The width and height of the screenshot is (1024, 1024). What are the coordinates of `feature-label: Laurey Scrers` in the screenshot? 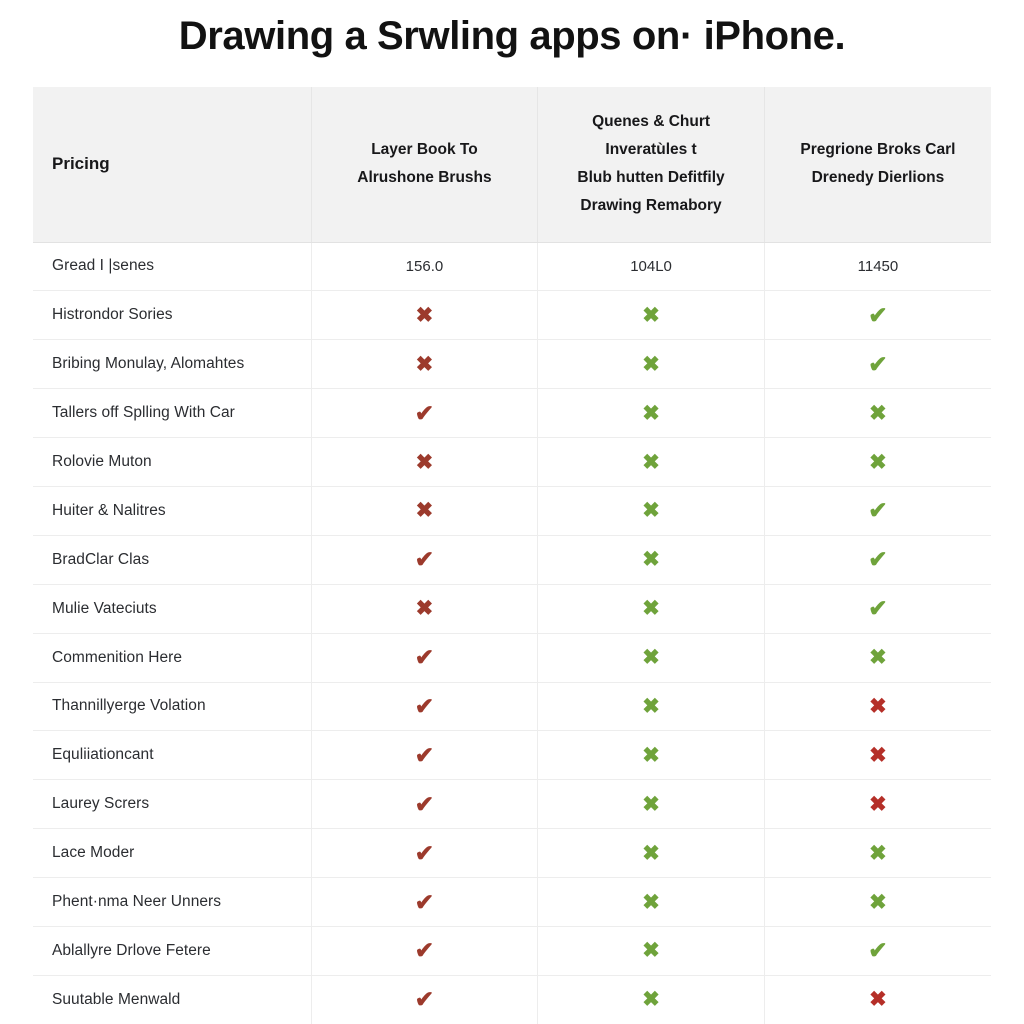 It's located at (172, 804).